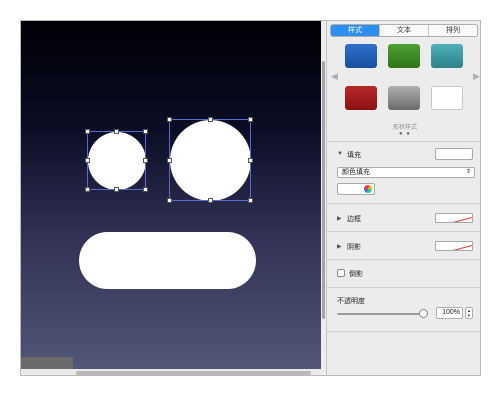 This screenshot has width=503, height=397. Describe the element at coordinates (167, 260) in the screenshot. I see `rounded-rectangle-shape` at that location.